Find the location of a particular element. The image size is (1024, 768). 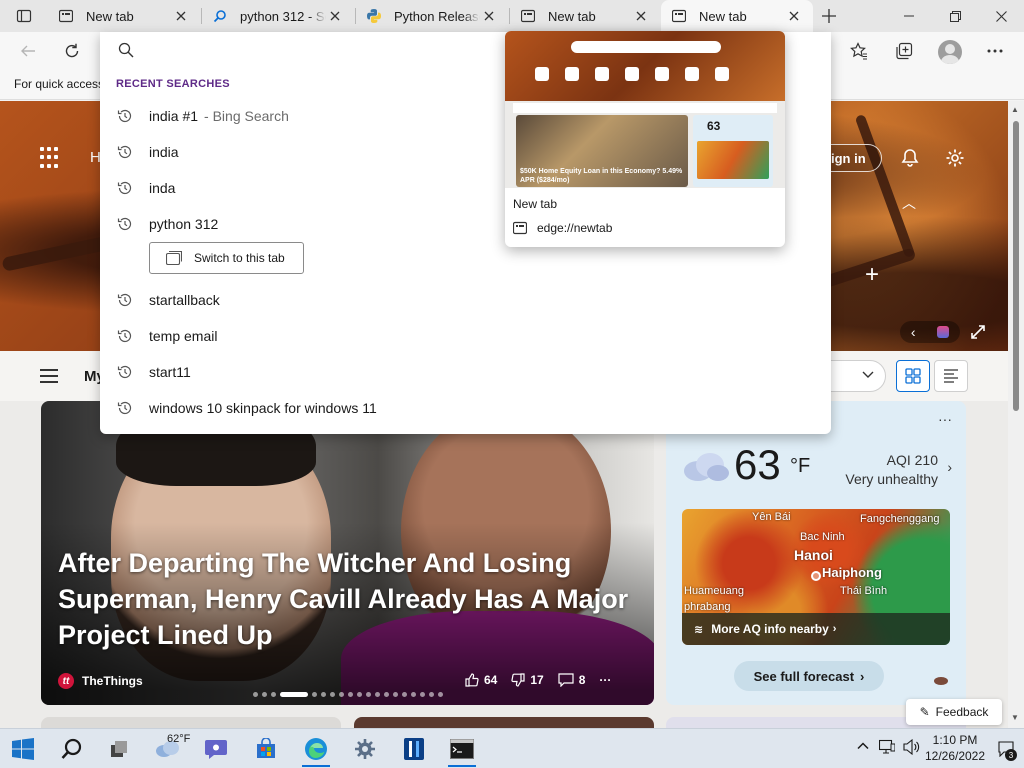

startallback-app-button is located at coordinates (414, 748).